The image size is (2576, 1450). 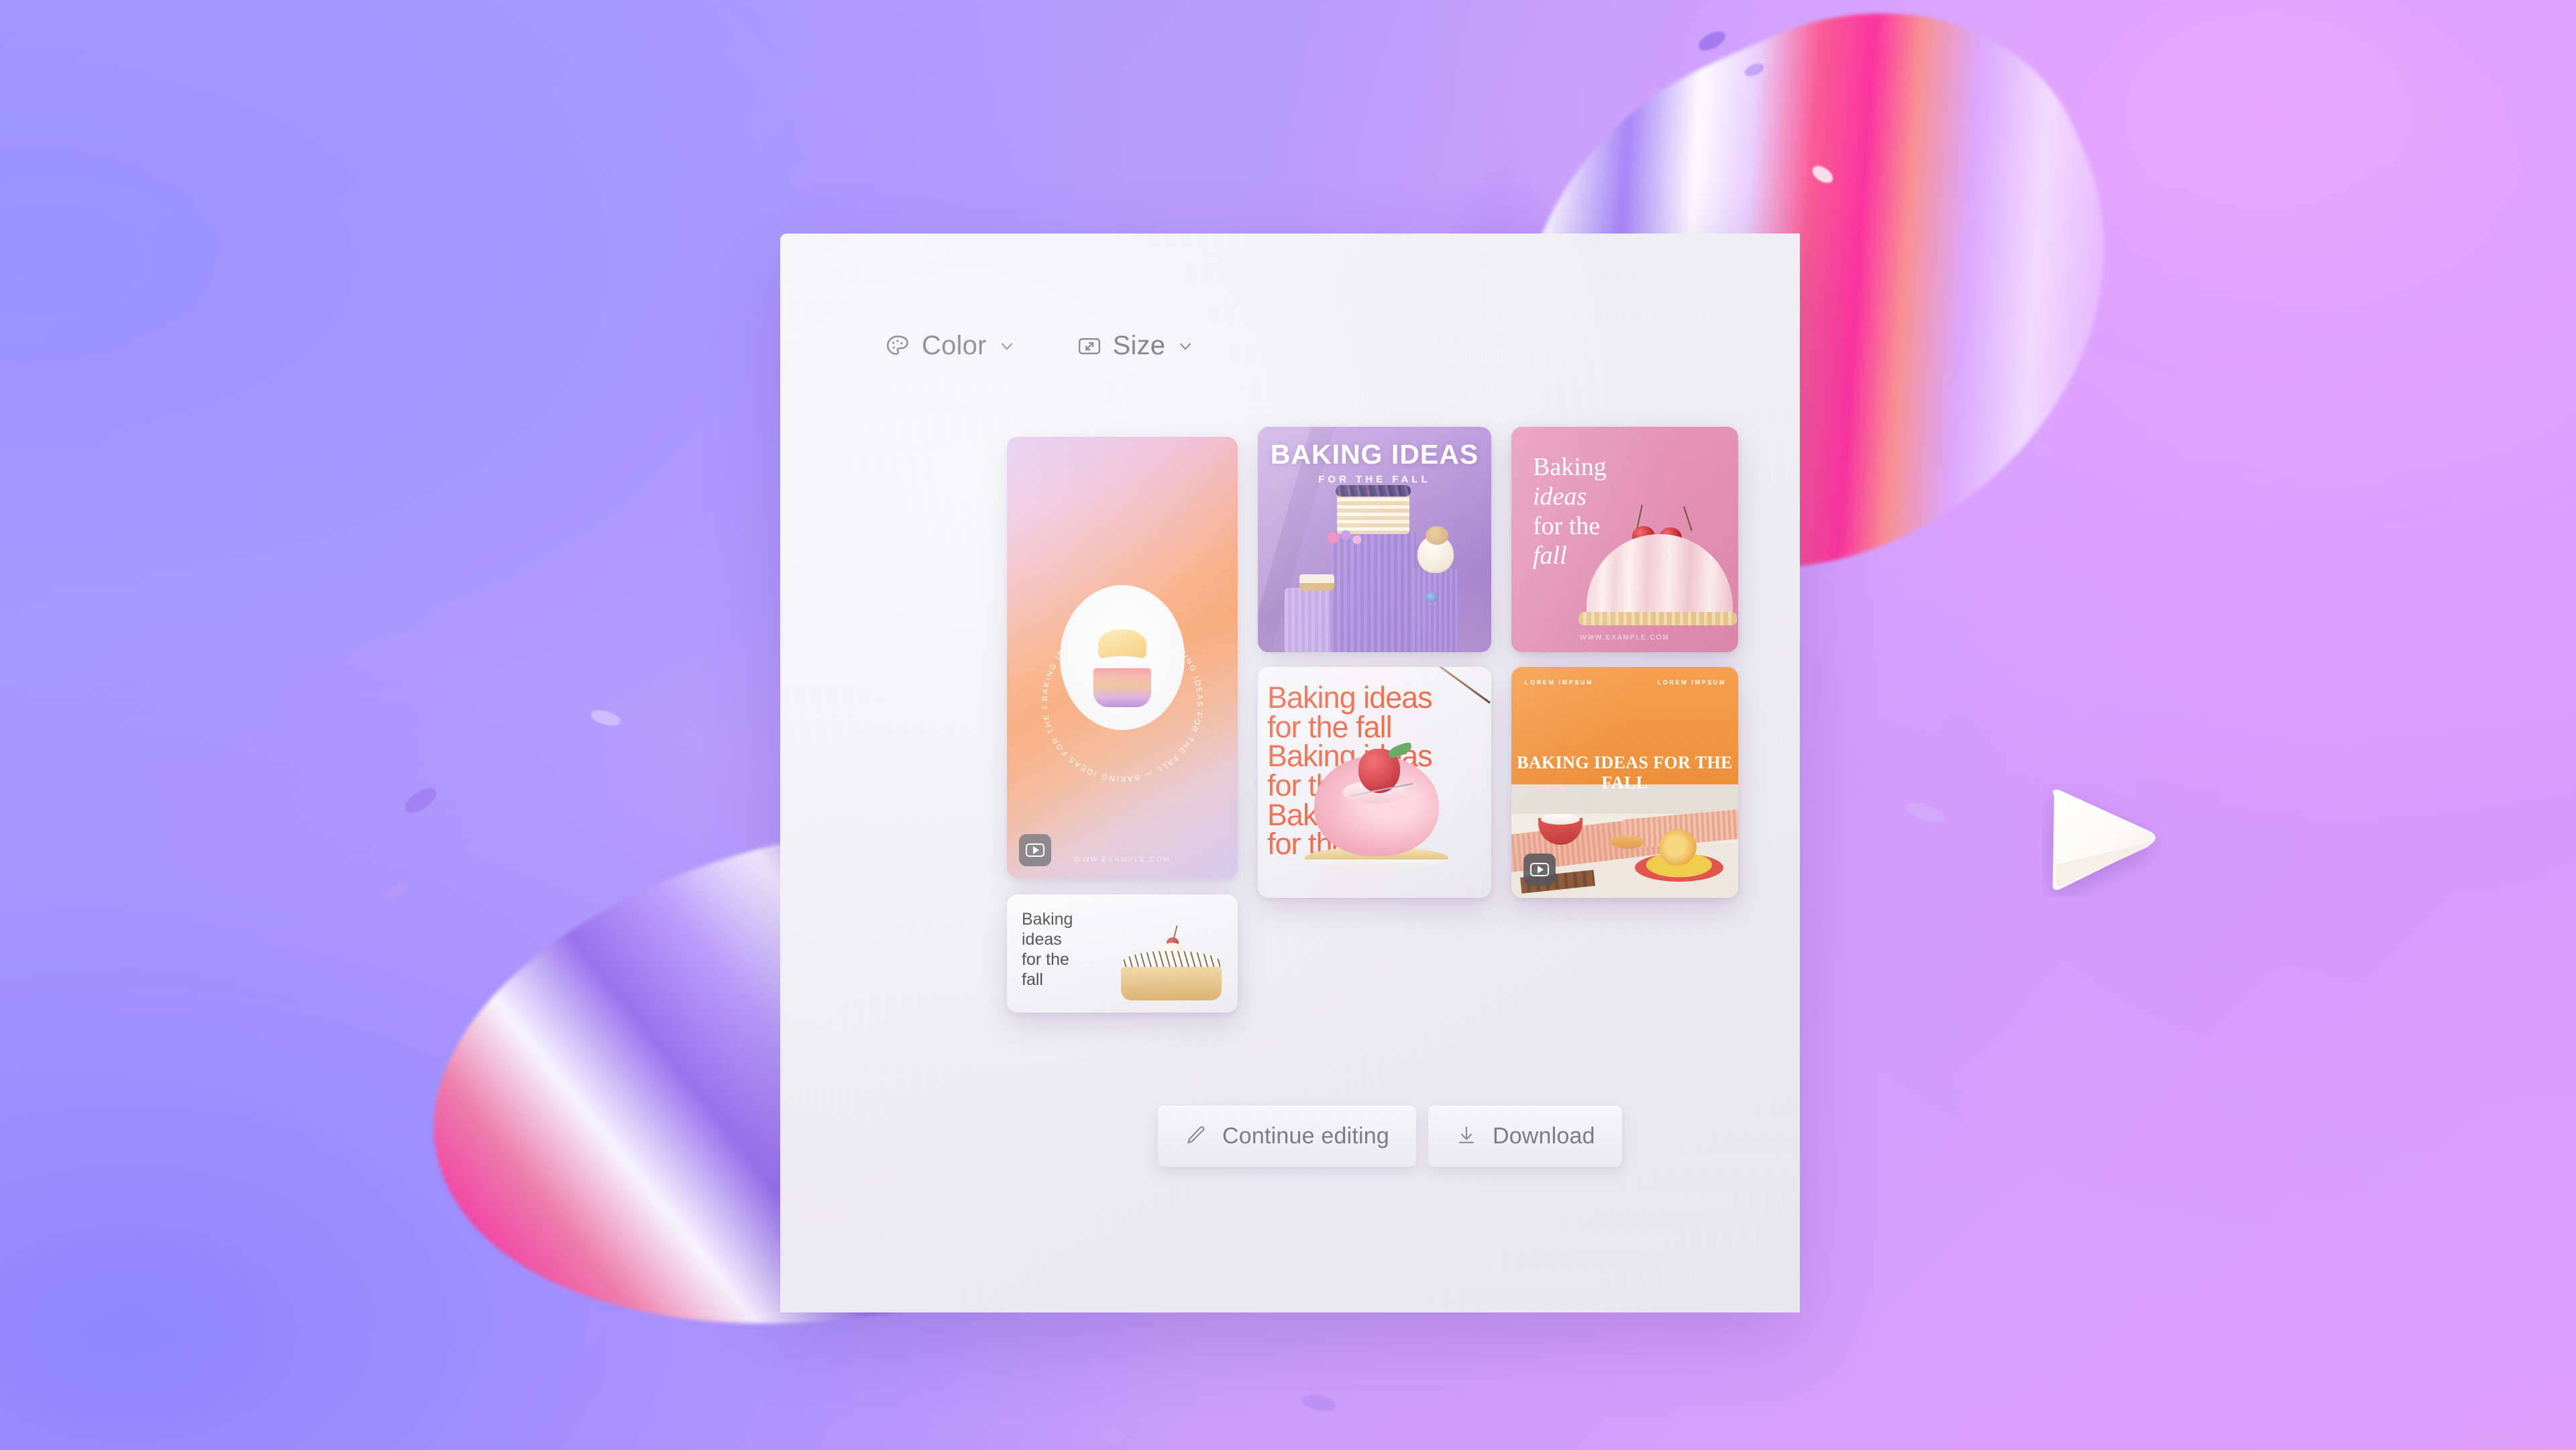 I want to click on card3-title-line3: for the, so click(x=1567, y=526).